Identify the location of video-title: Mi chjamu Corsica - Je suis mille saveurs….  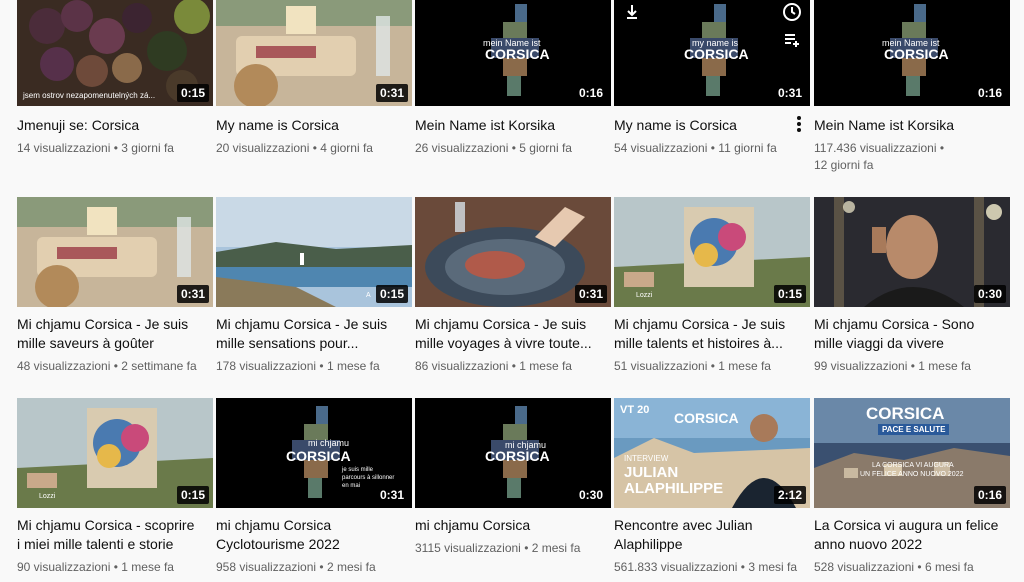
(112, 334).